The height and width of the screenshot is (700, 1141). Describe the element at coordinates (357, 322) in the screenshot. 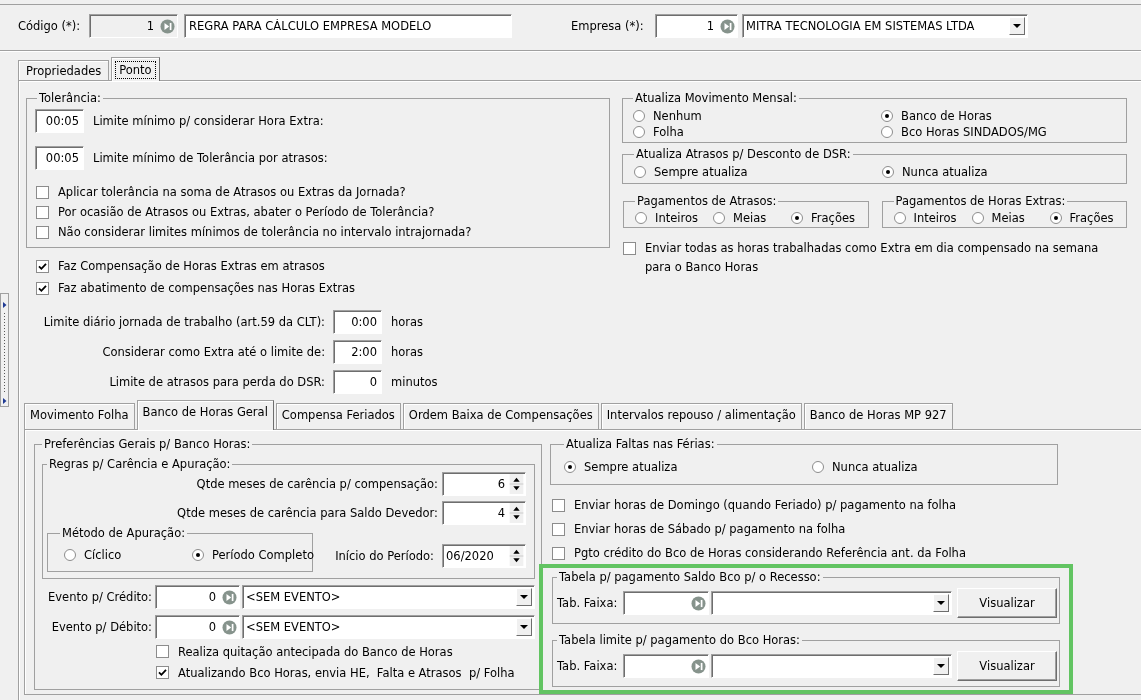

I see `text-field: 0:00` at that location.